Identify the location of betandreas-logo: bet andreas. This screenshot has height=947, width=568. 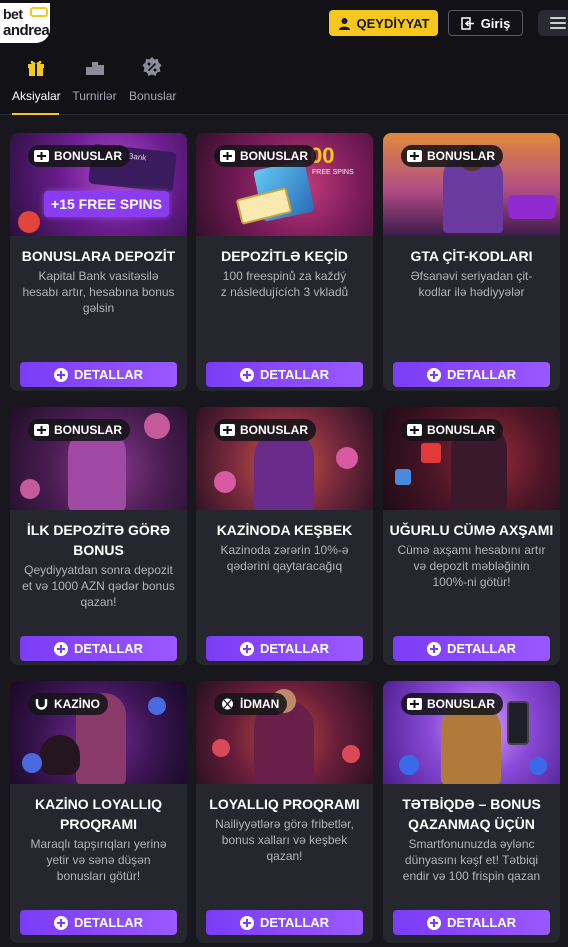
(29, 23).